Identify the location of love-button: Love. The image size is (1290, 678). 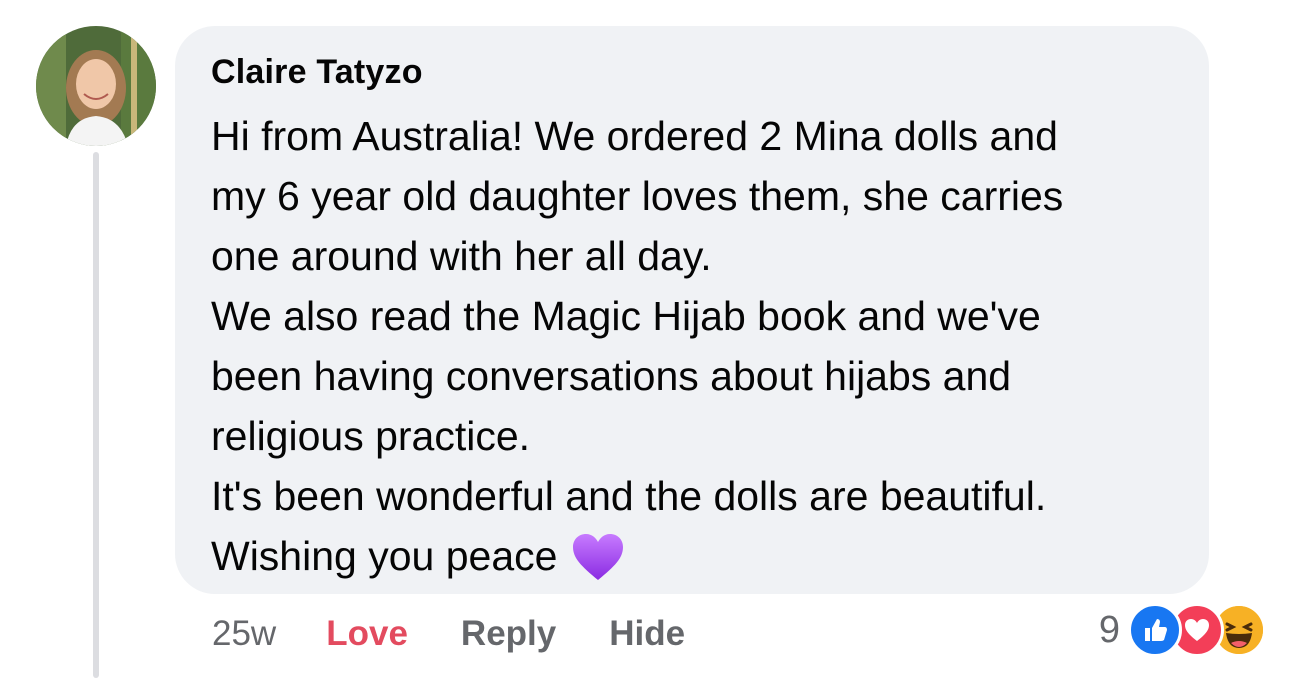
(367, 634).